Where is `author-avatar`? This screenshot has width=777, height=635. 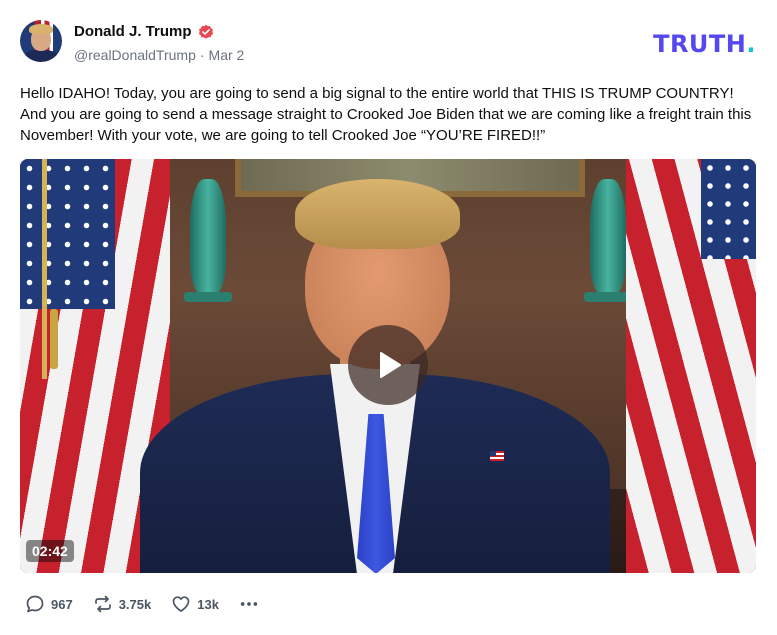
author-avatar is located at coordinates (41, 41).